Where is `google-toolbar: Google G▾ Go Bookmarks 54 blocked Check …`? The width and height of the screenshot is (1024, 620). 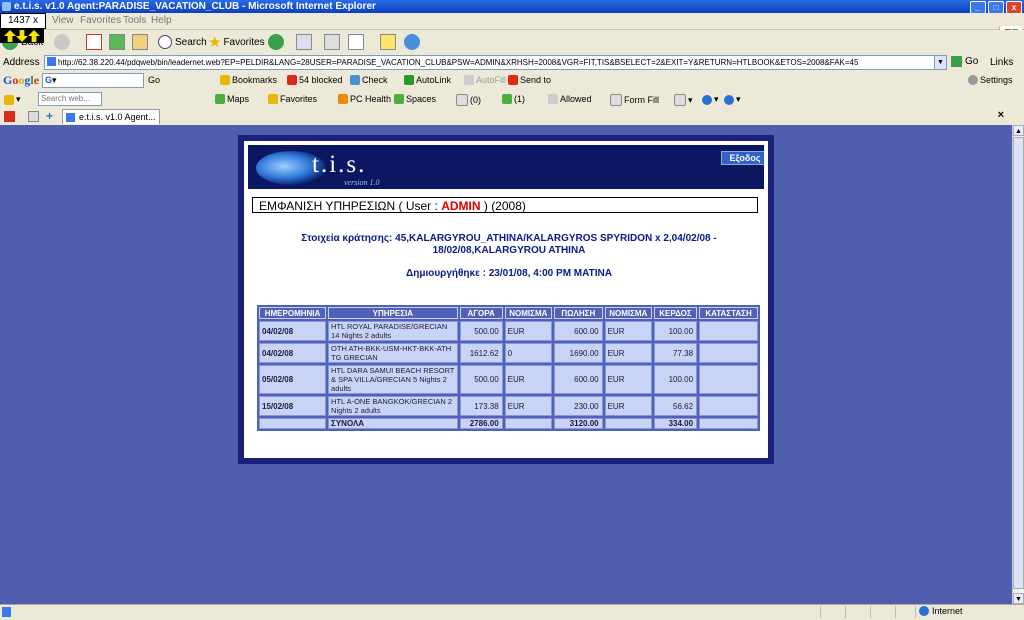
google-toolbar: Google G▾ Go Bookmarks 54 blocked Check … is located at coordinates (512, 81).